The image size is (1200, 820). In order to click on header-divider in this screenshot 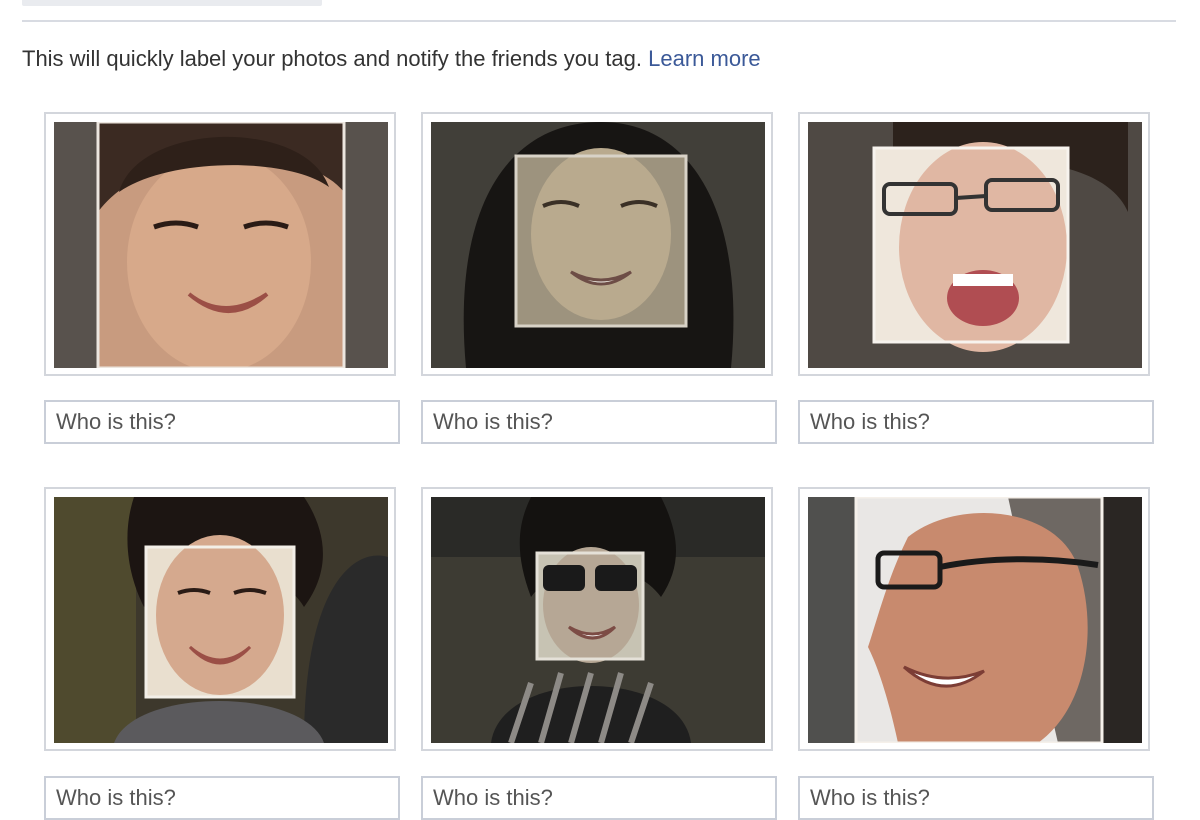, I will do `click(599, 21)`.